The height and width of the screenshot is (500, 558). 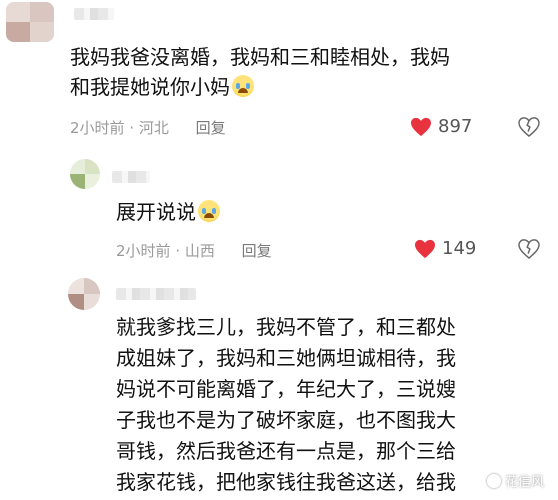 I want to click on flower-icon, so click(x=493, y=480).